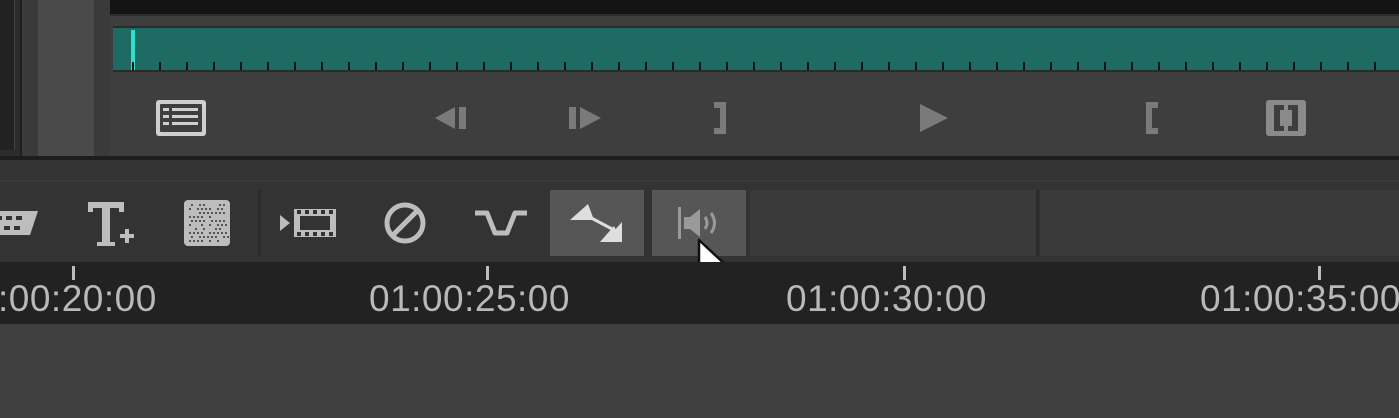 The image size is (1399, 418). Describe the element at coordinates (78, 299) in the screenshot. I see `timecode-label: :00:20:00` at that location.